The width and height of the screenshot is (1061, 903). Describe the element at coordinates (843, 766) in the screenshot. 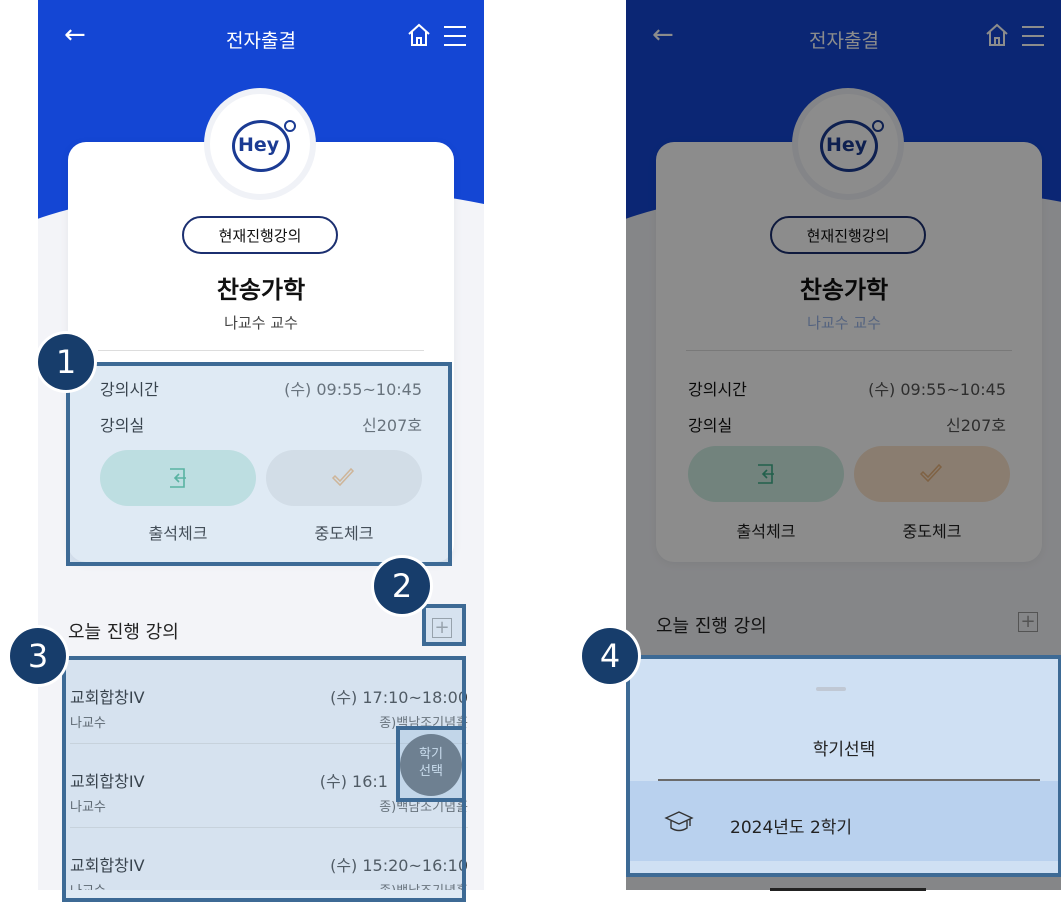

I see `highlight-sheet` at that location.